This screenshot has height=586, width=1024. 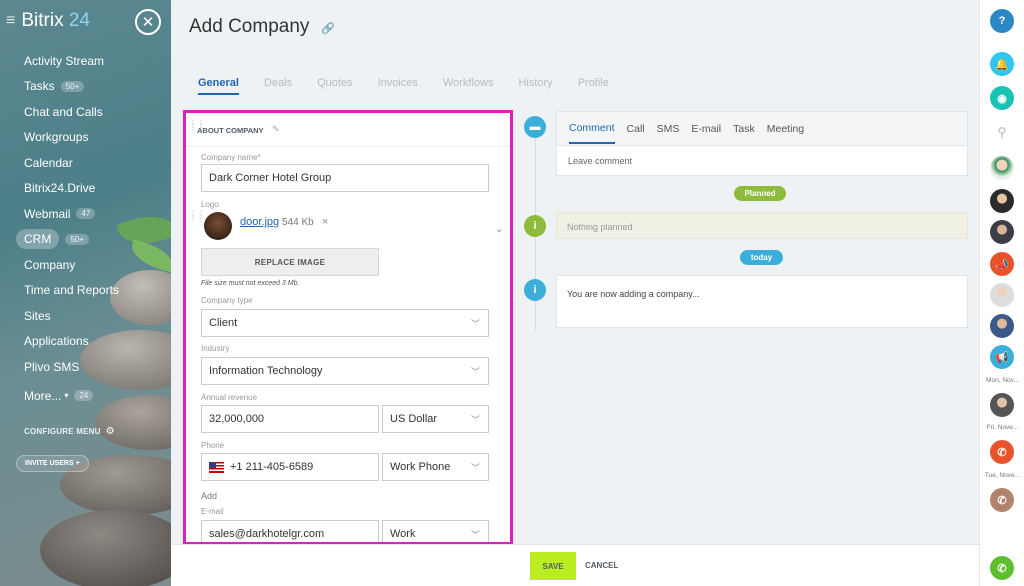 What do you see at coordinates (197, 217) in the screenshot?
I see `drag-handle-icon: ⋮⋮ ⋮⋮` at bounding box center [197, 217].